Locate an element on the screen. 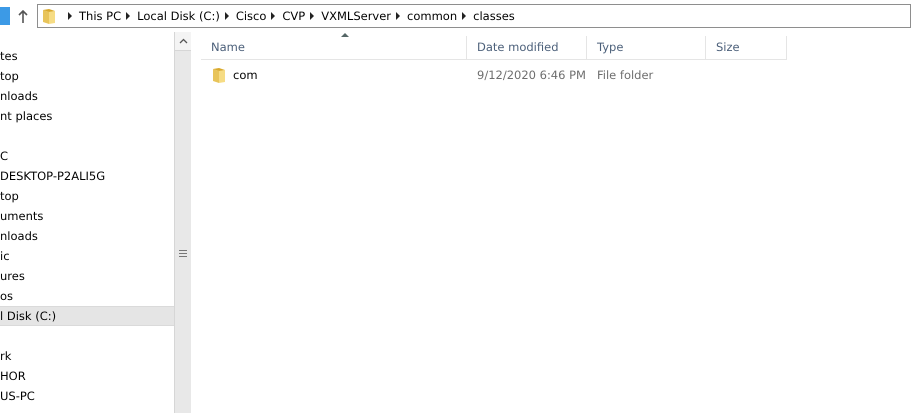 Image resolution: width=911 pixels, height=413 pixels. nav-item: l Disk (C:) is located at coordinates (87, 316).